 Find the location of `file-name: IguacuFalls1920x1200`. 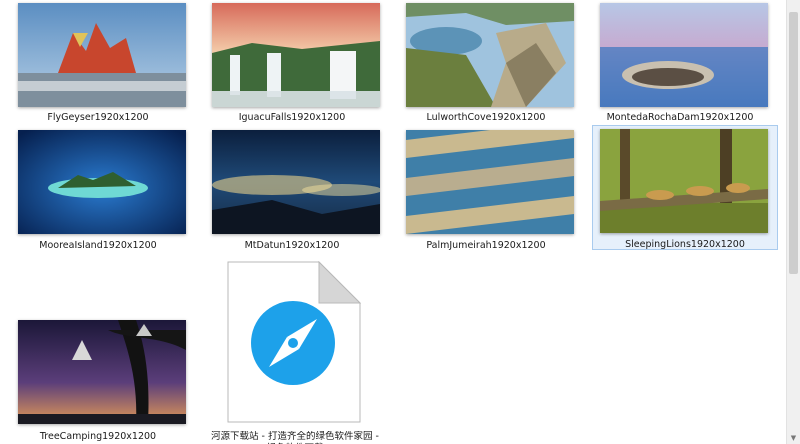

file-name: IguacuFalls1920x1200 is located at coordinates (292, 117).